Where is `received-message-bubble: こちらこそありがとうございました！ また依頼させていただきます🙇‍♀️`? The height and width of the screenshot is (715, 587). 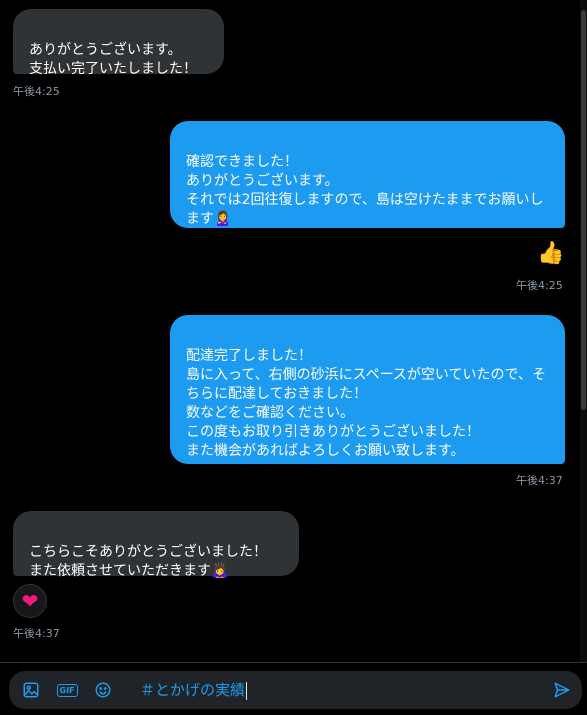
received-message-bubble: こちらこそありがとうございました！ また依頼させていただきます🙇‍♀️ is located at coordinates (156, 545).